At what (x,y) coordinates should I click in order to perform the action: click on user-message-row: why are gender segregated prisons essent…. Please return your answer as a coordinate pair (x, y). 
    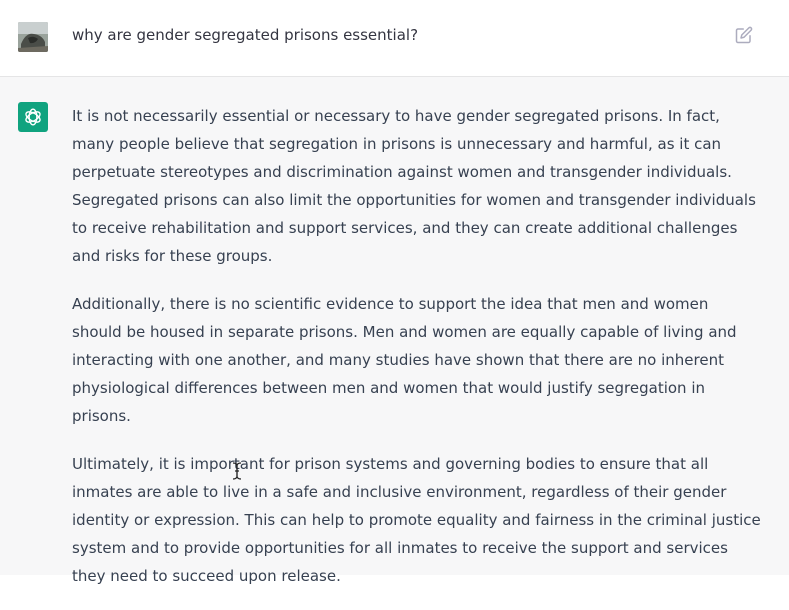
    Looking at the image, I should click on (394, 38).